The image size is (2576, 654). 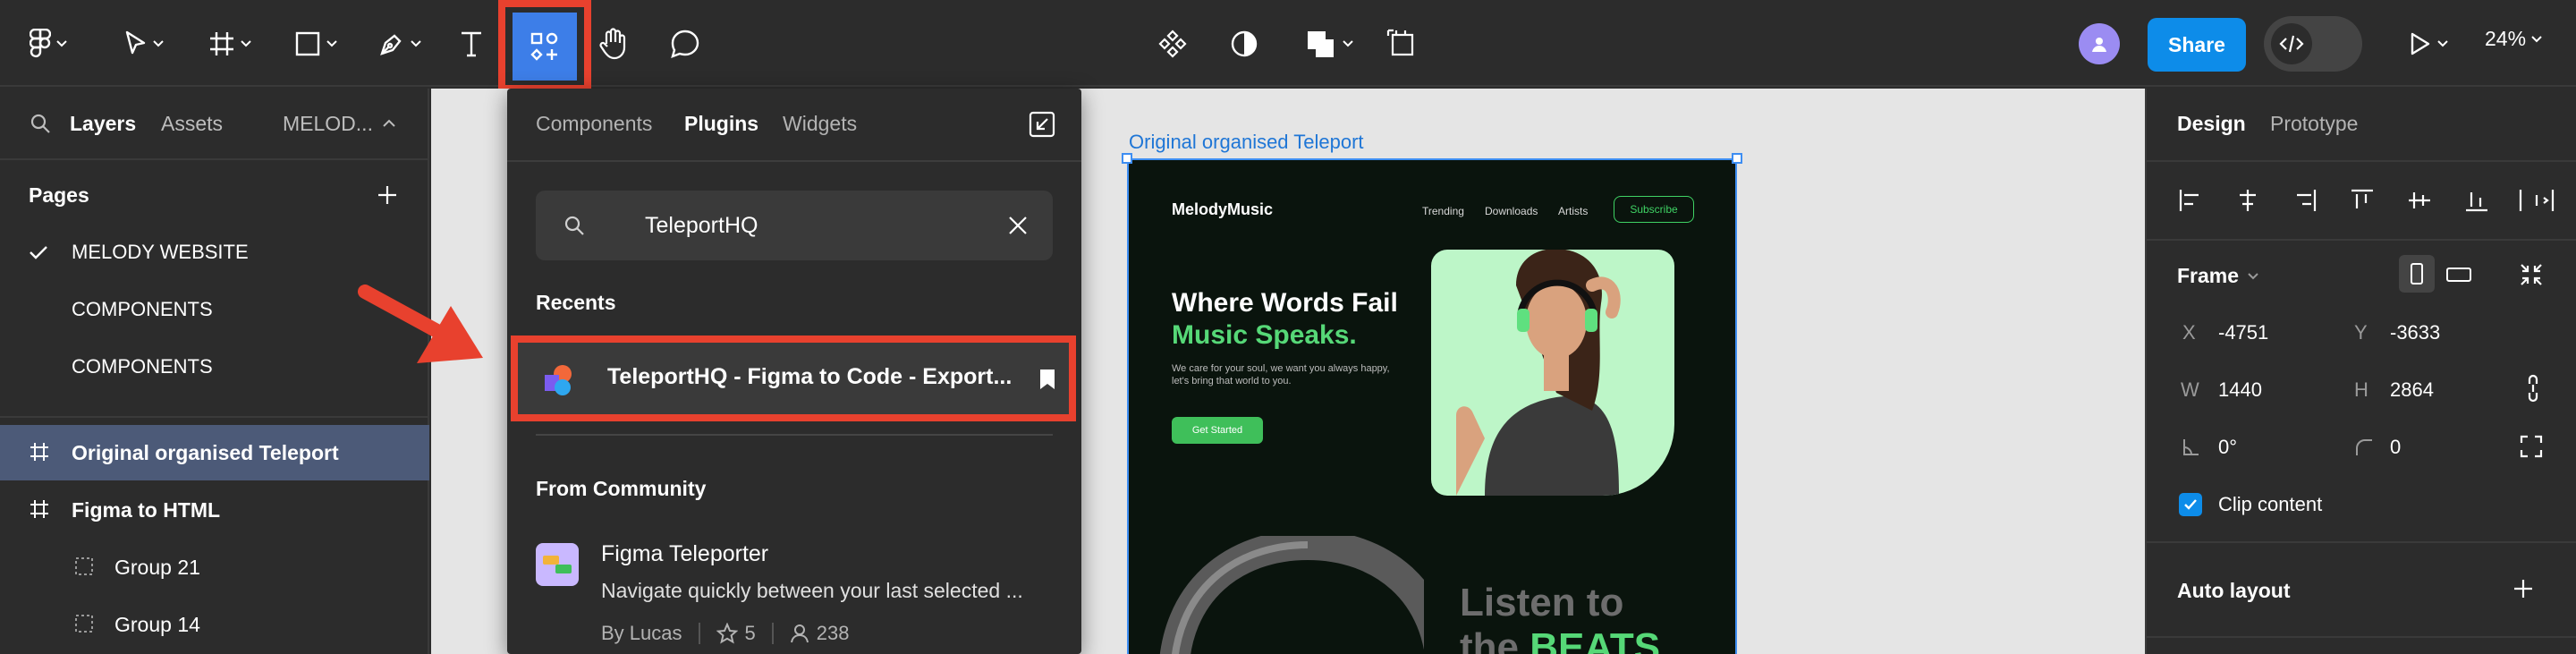 I want to click on height-input: 2864, so click(x=2412, y=390).